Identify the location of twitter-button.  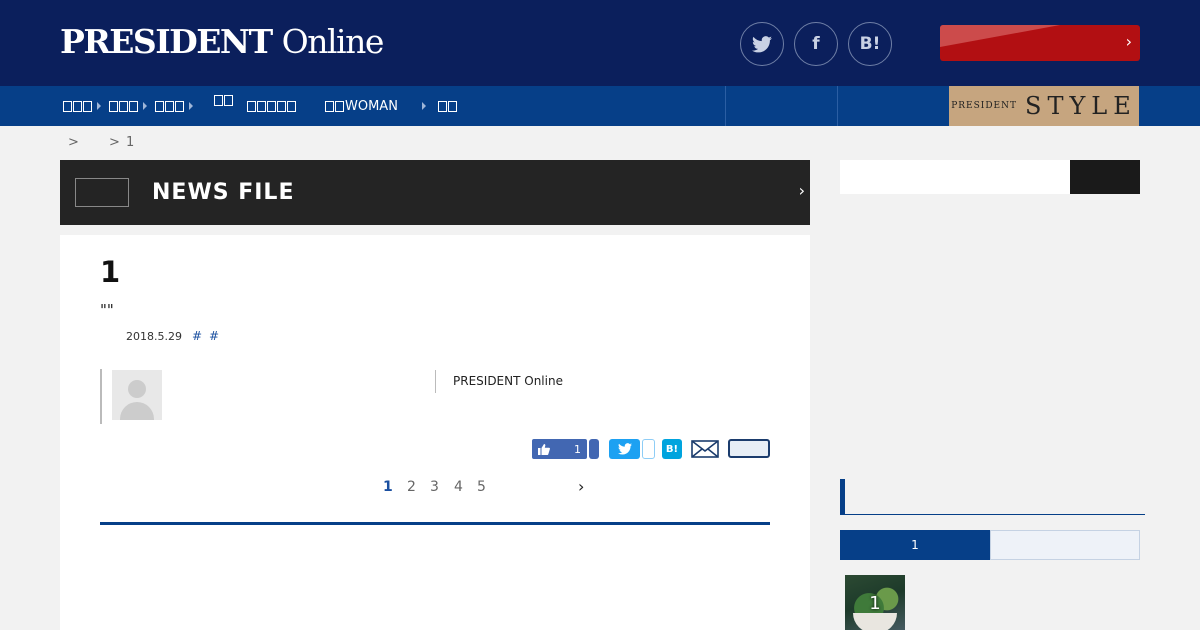
(762, 44).